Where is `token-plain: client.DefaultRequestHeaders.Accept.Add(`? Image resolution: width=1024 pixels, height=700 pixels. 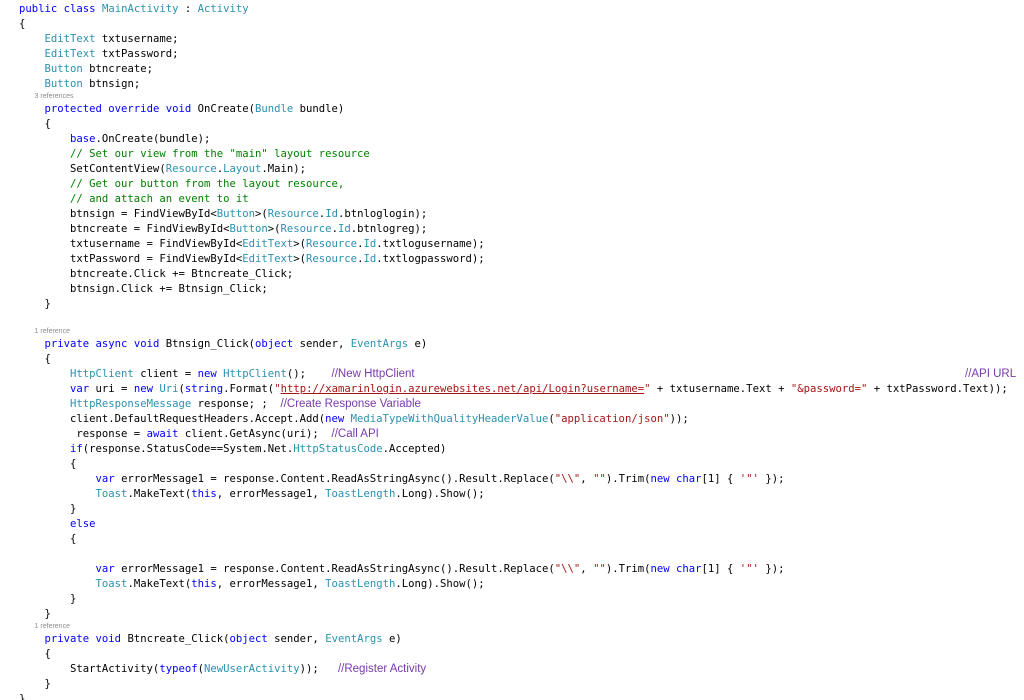
token-plain: client.DefaultRequestHeaders.Accept.Add( is located at coordinates (172, 419).